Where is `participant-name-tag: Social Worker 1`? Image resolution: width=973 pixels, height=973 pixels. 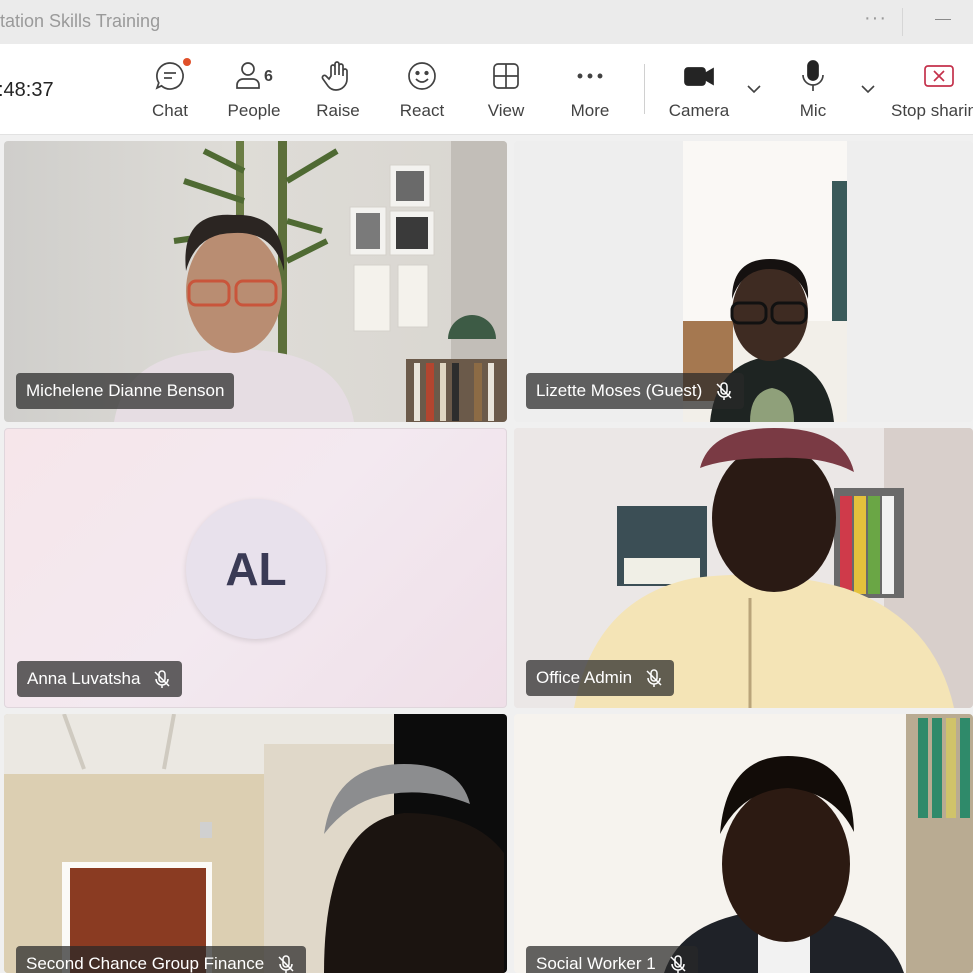
participant-name-tag: Social Worker 1 is located at coordinates (612, 959).